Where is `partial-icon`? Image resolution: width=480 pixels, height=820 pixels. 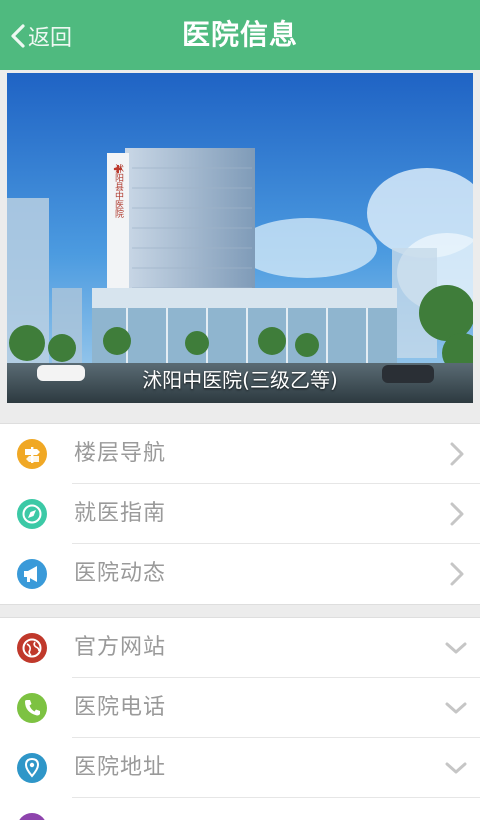 partial-icon is located at coordinates (32, 816).